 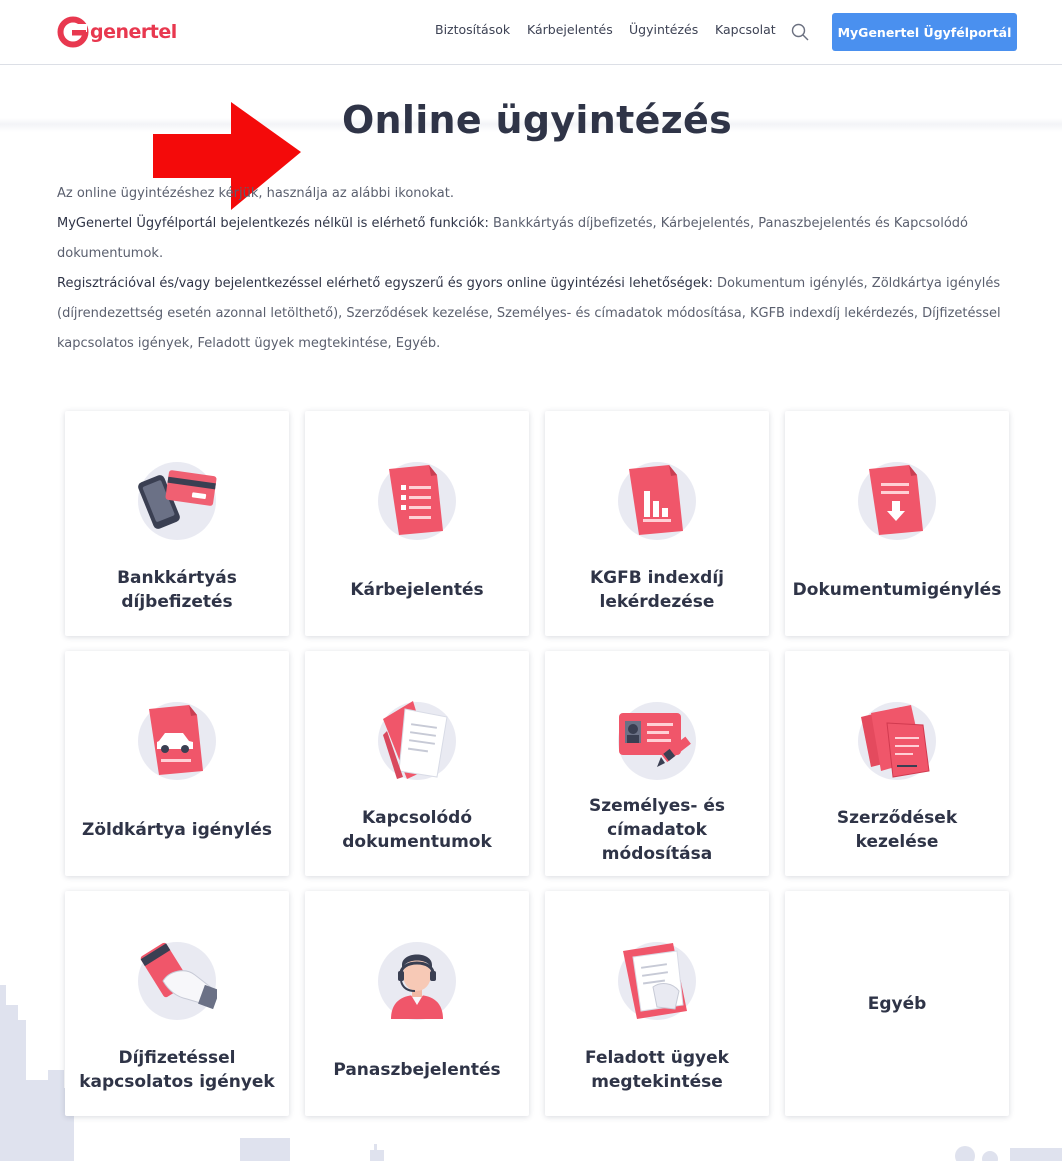 What do you see at coordinates (177, 981) in the screenshot?
I see `hand-card-icon` at bounding box center [177, 981].